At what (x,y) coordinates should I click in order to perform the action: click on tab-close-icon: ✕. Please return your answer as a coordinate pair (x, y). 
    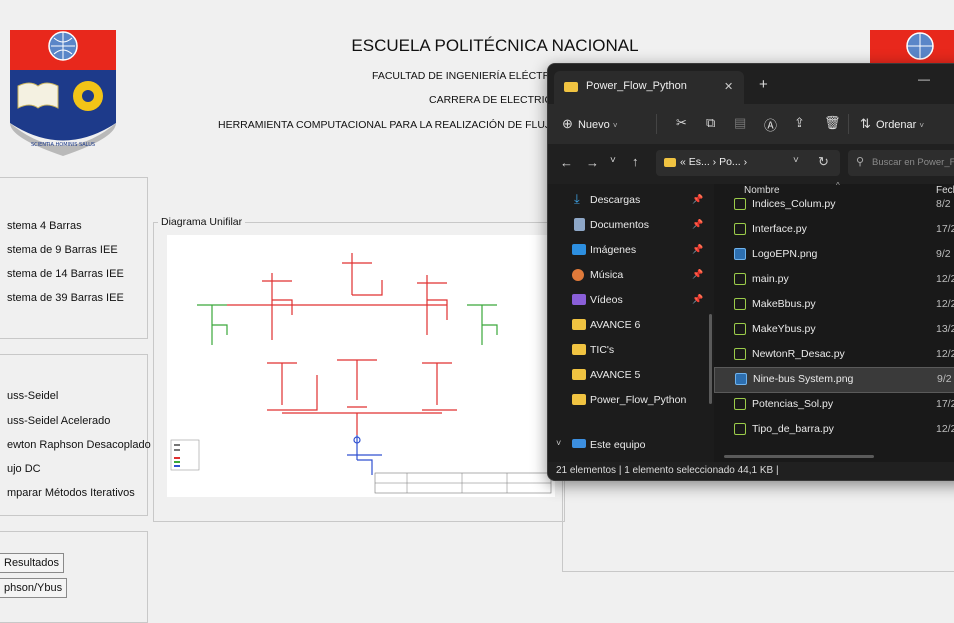
    Looking at the image, I should click on (728, 86).